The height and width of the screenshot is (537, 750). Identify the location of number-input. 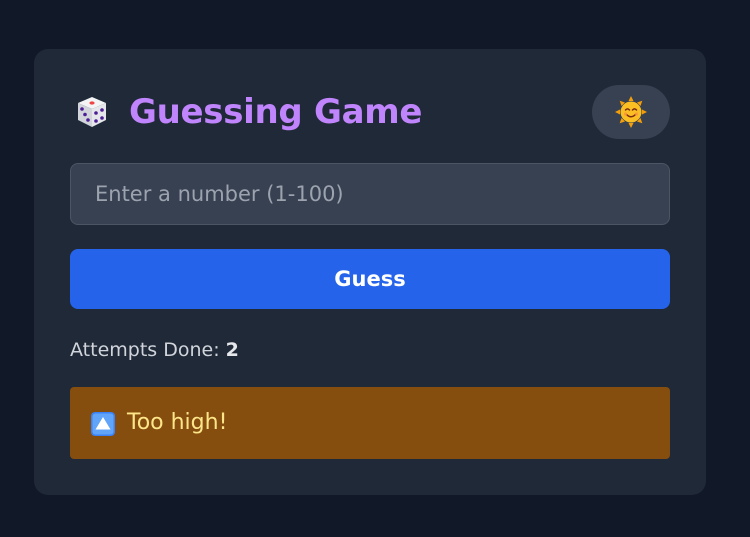
(370, 194).